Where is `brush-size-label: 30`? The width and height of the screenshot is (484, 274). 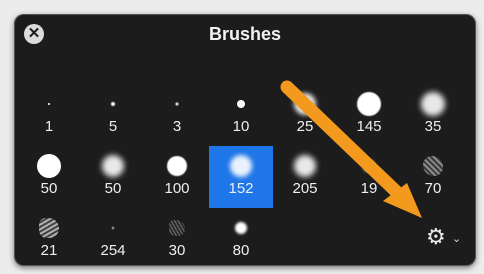 brush-size-label: 30 is located at coordinates (177, 250).